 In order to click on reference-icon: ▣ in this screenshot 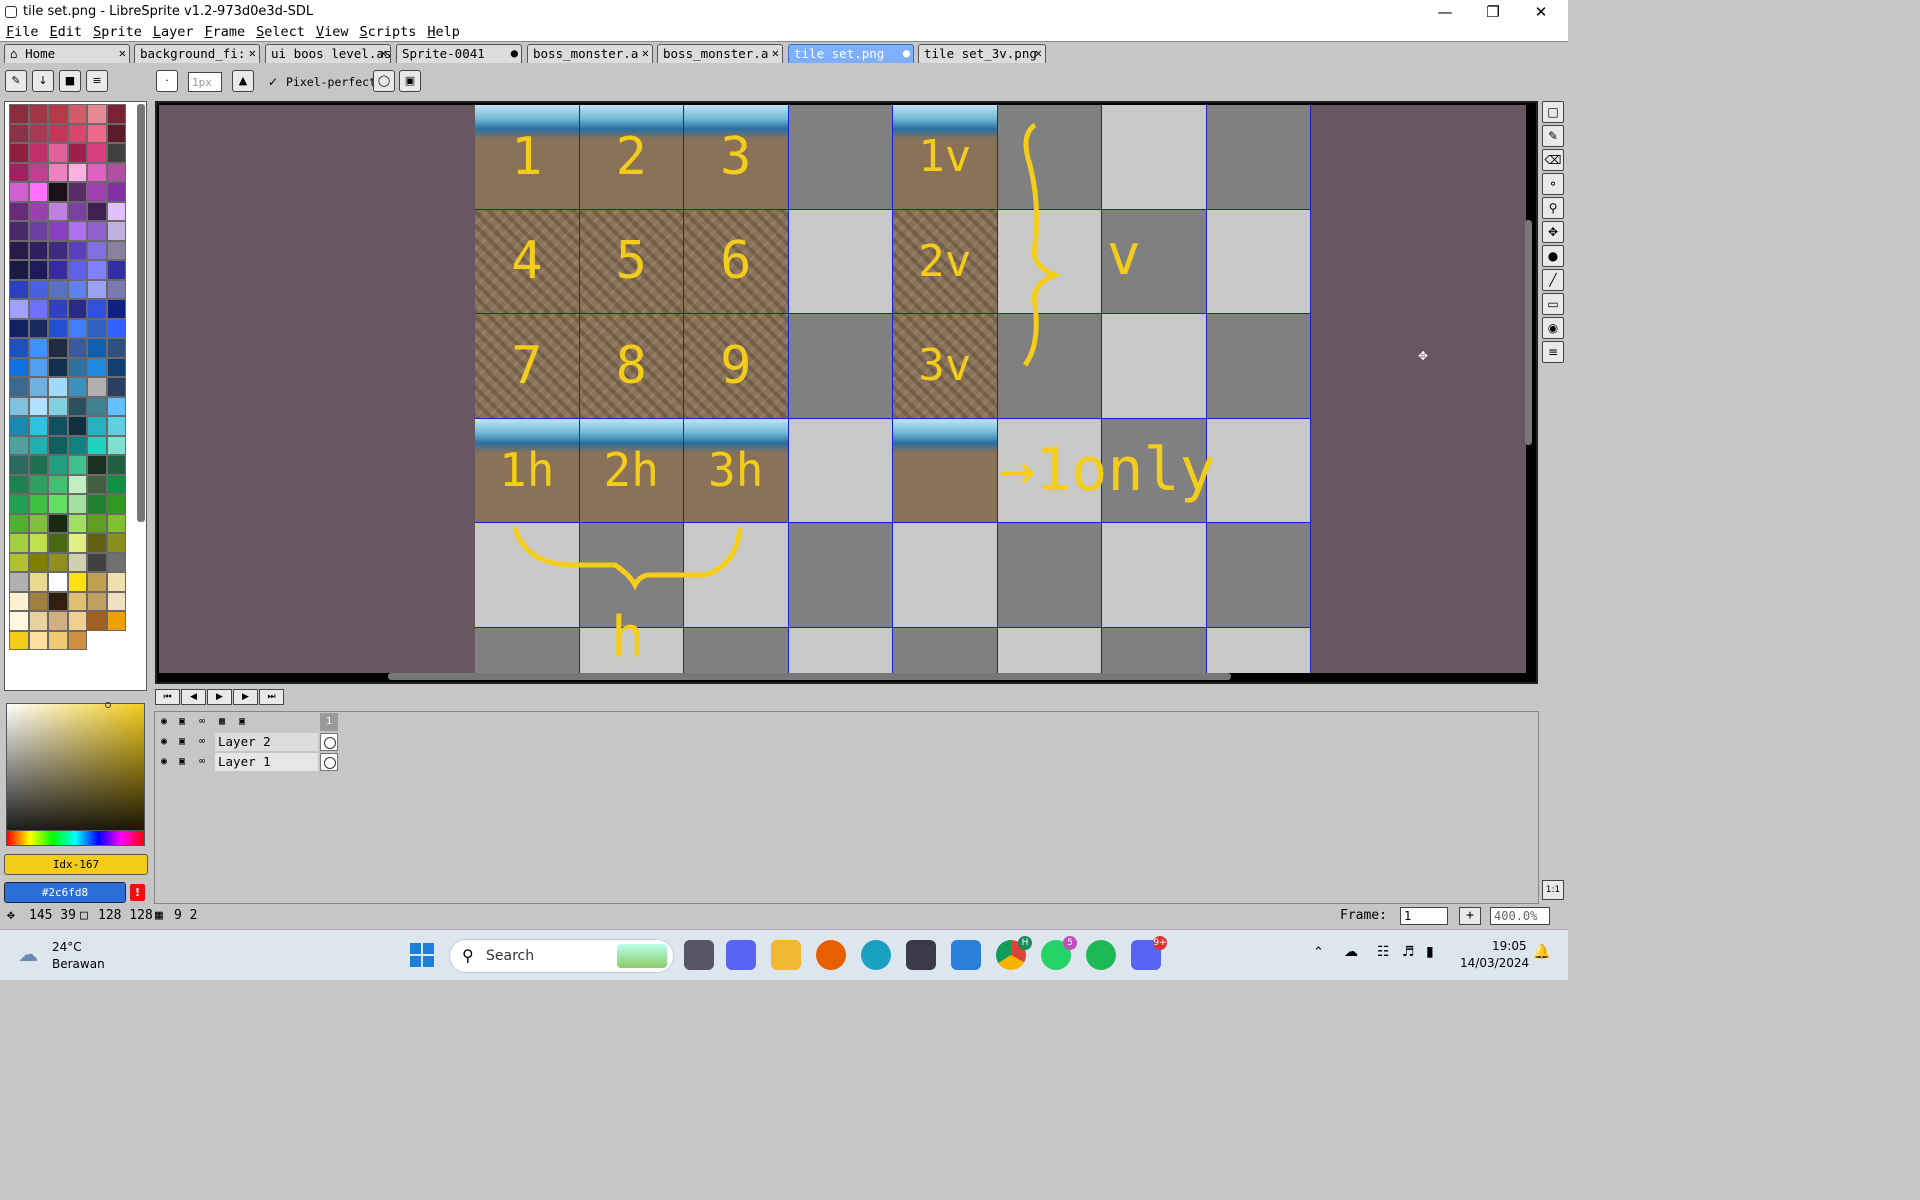, I will do `click(242, 721)`.